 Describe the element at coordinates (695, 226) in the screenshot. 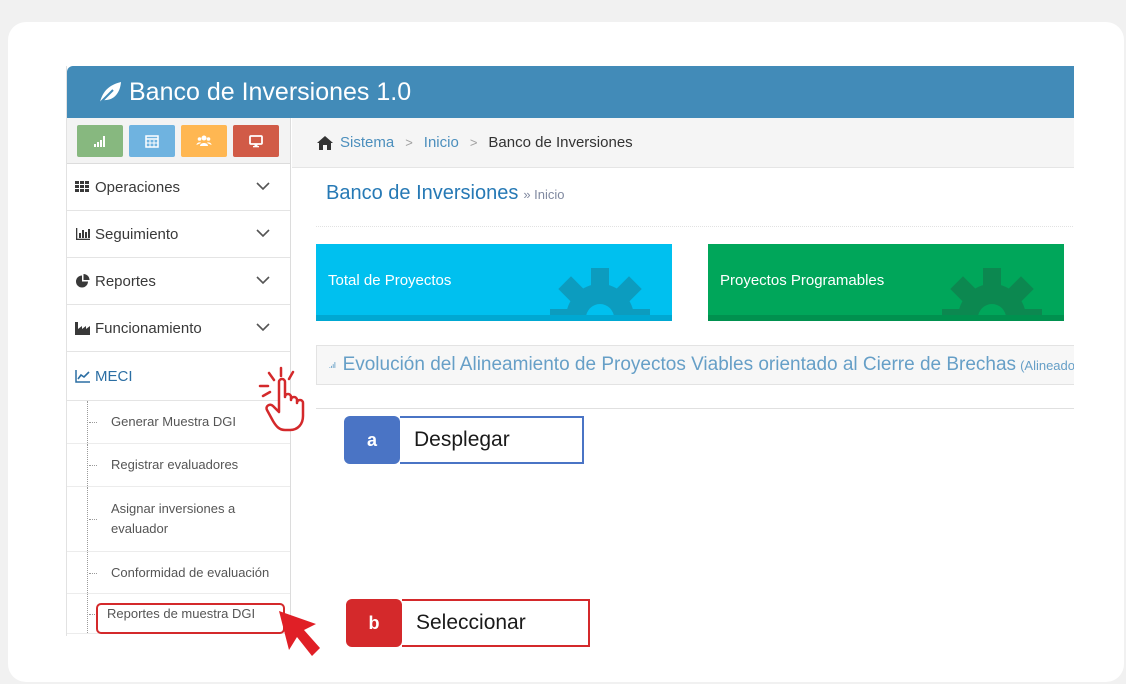

I see `title-divider` at that location.